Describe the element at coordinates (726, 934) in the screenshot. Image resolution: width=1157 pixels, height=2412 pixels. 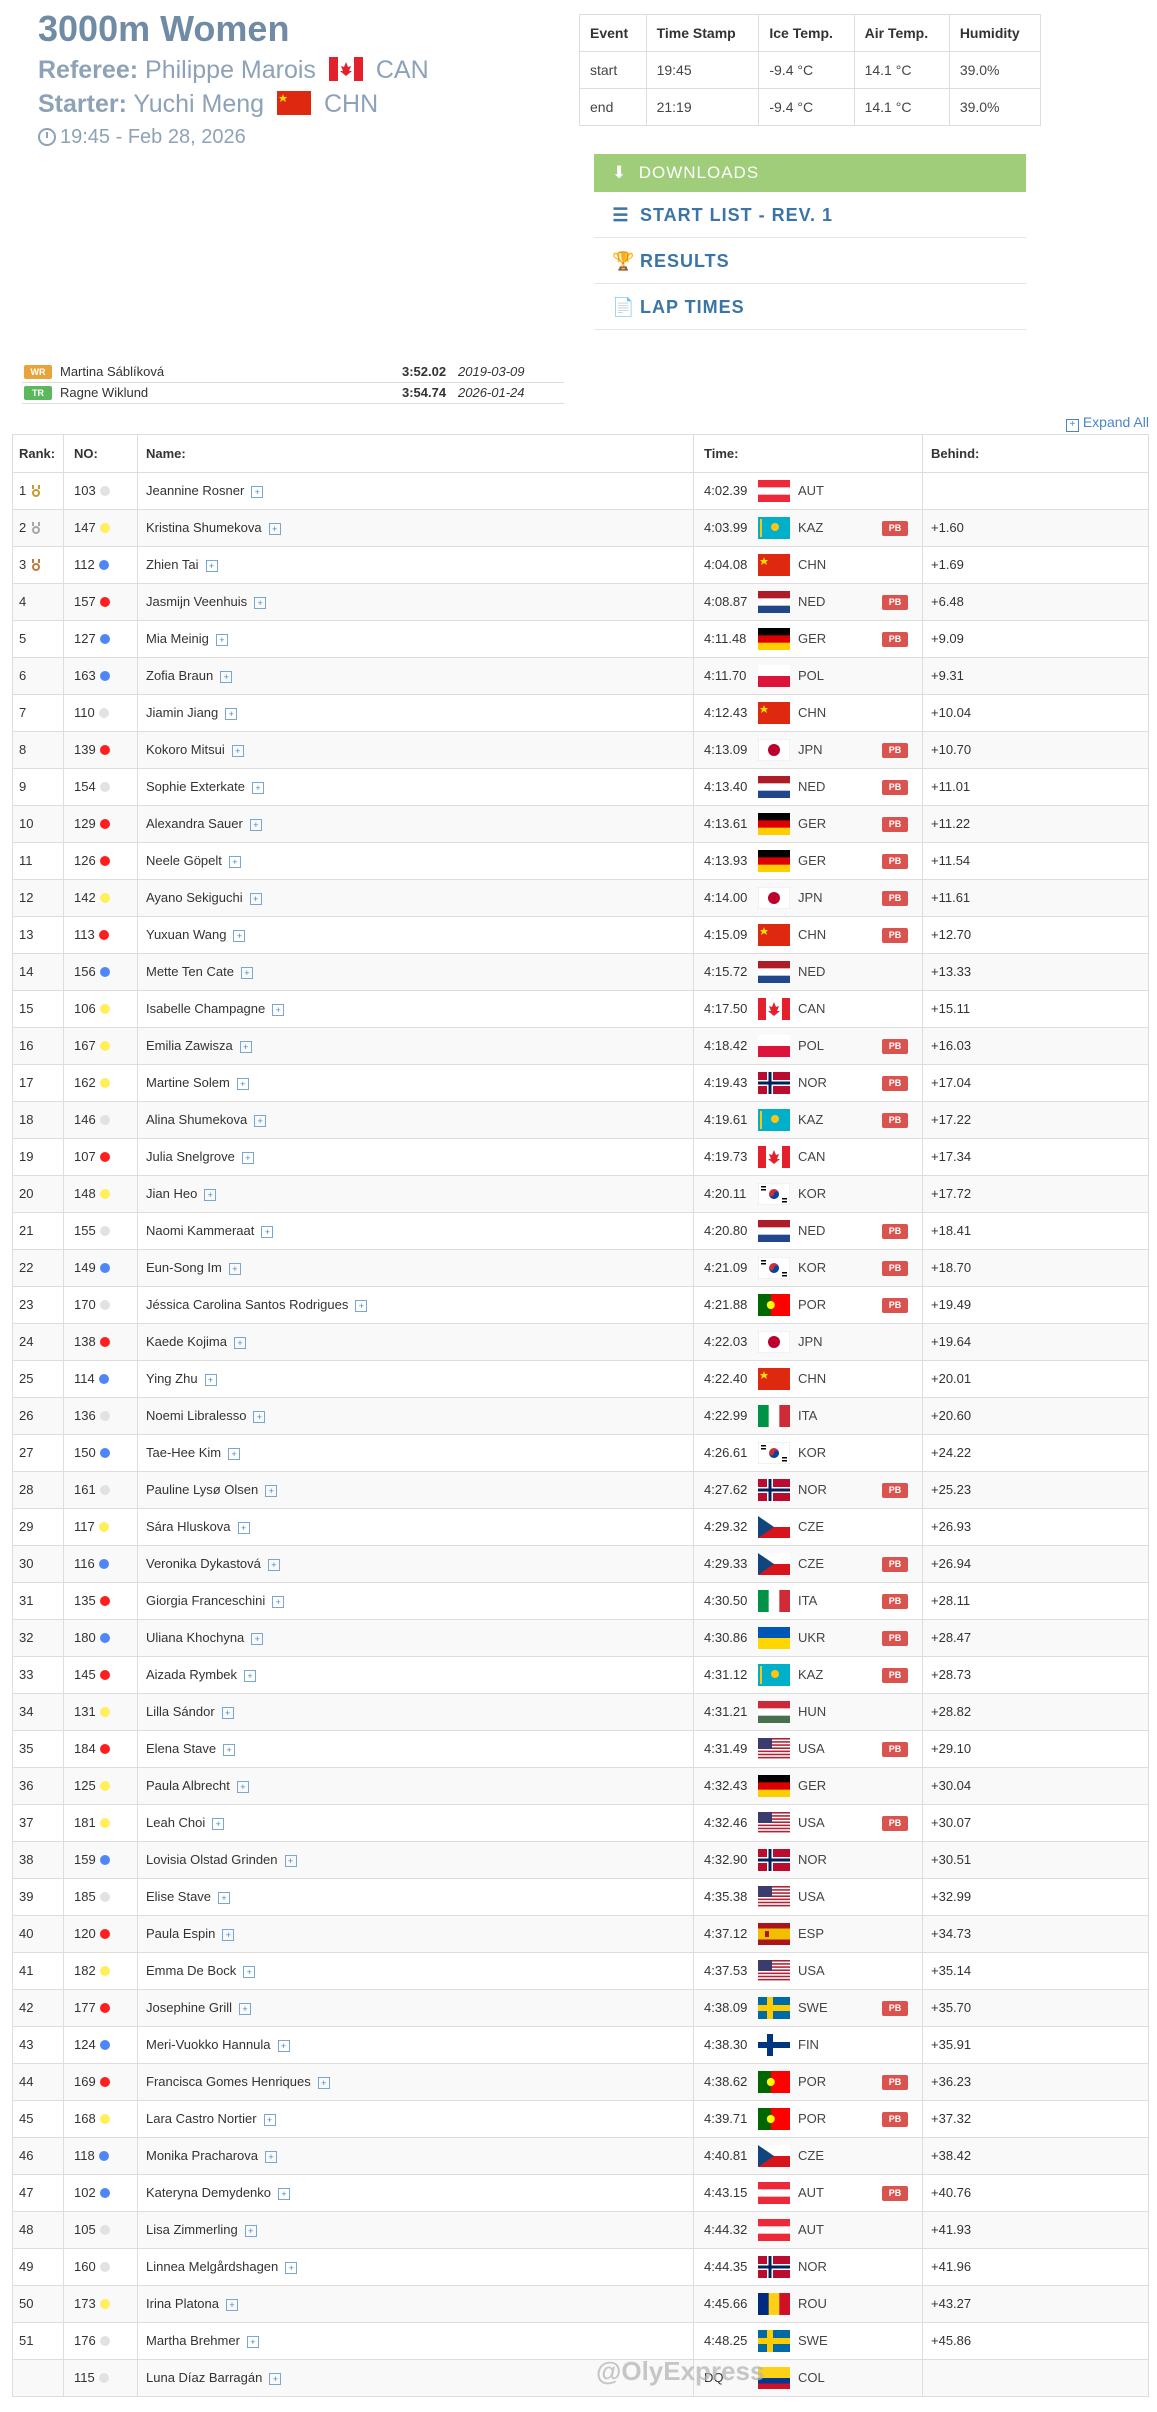
I see `time-value: 4:15.09` at that location.